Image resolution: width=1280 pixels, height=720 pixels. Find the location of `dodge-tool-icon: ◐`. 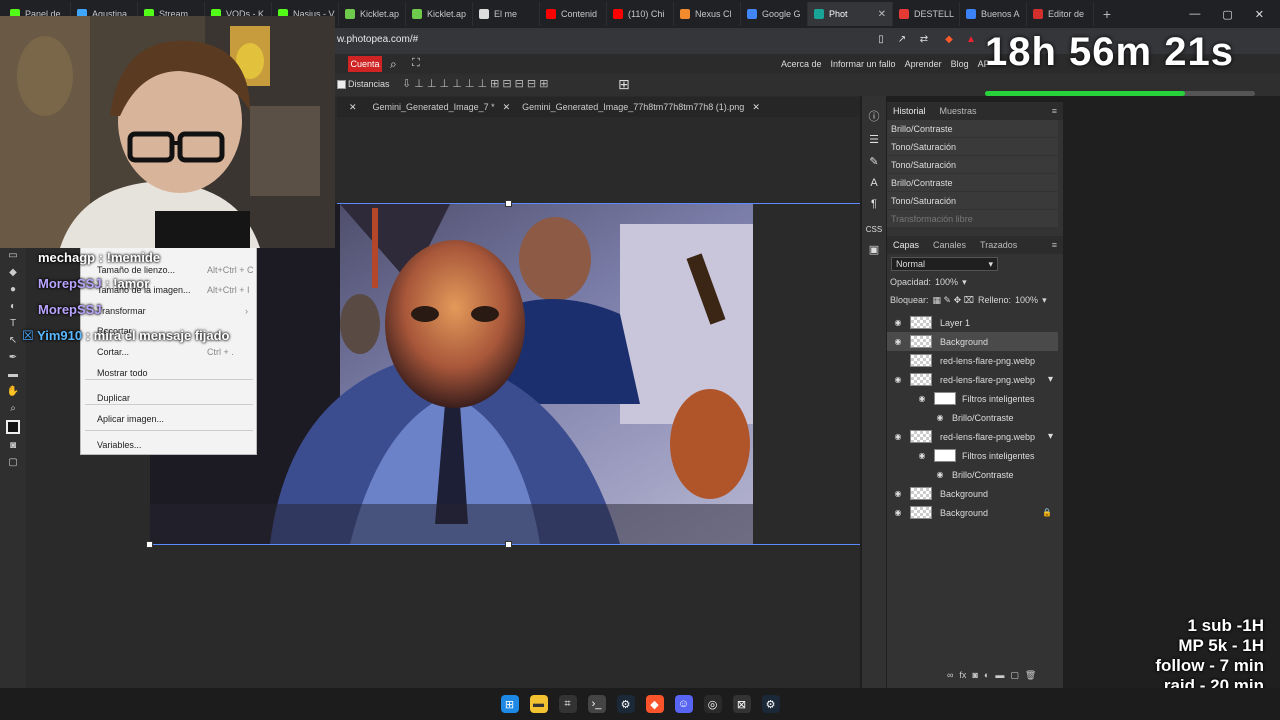

dodge-tool-icon: ◐ is located at coordinates (13, 306).